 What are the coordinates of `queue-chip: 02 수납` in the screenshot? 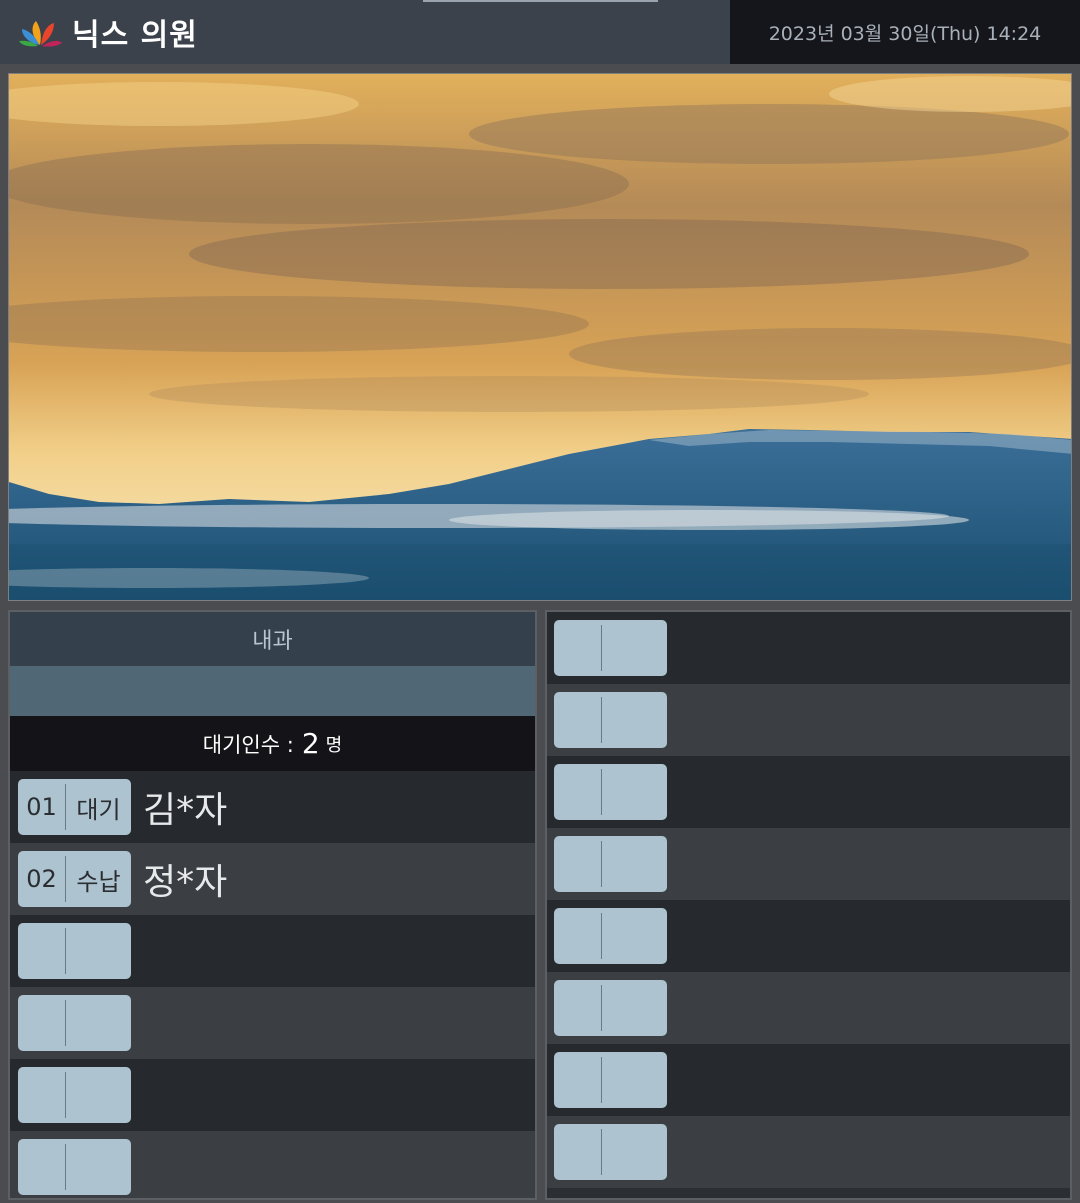 It's located at (74, 879).